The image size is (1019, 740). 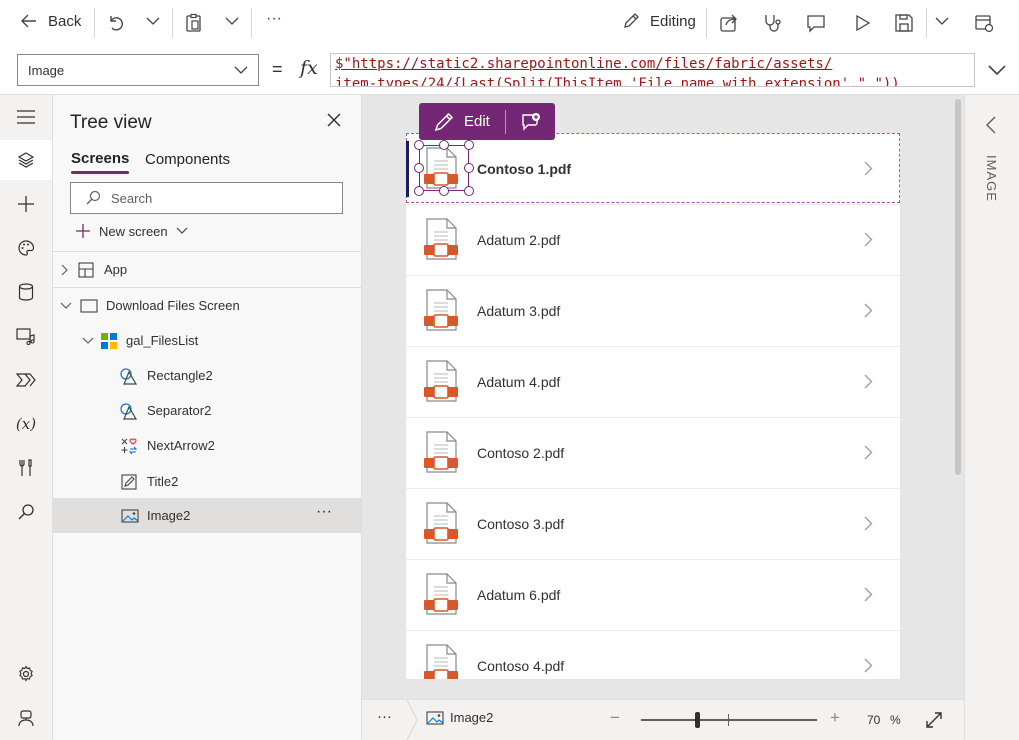 What do you see at coordinates (207, 375) in the screenshot?
I see `tree-item-rectangle2: Rectangle2` at bounding box center [207, 375].